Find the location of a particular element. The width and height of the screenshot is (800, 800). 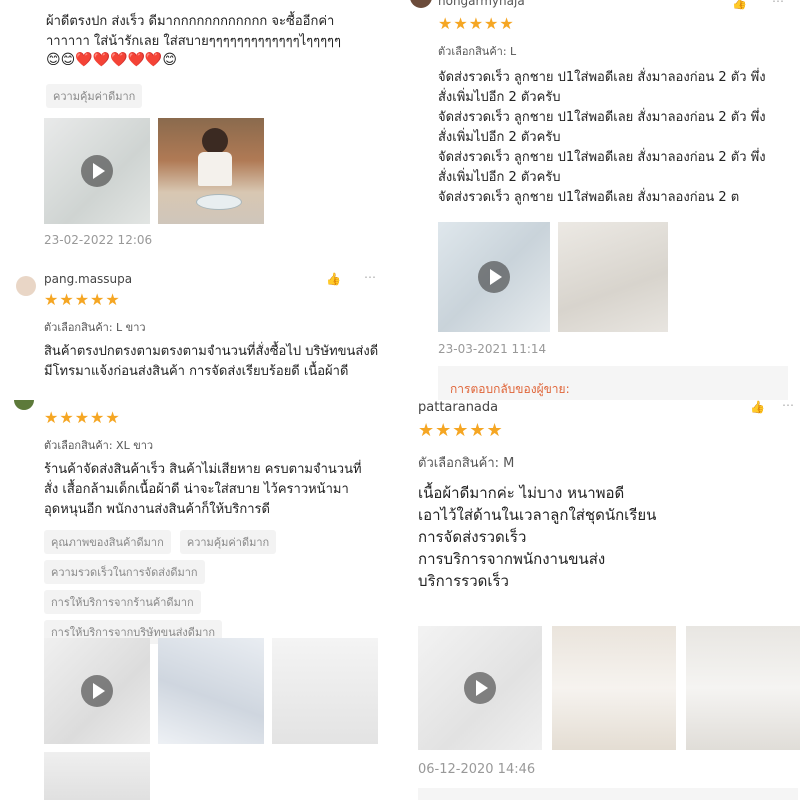

comment-line: บริการรวดเร็ว is located at coordinates (463, 581).